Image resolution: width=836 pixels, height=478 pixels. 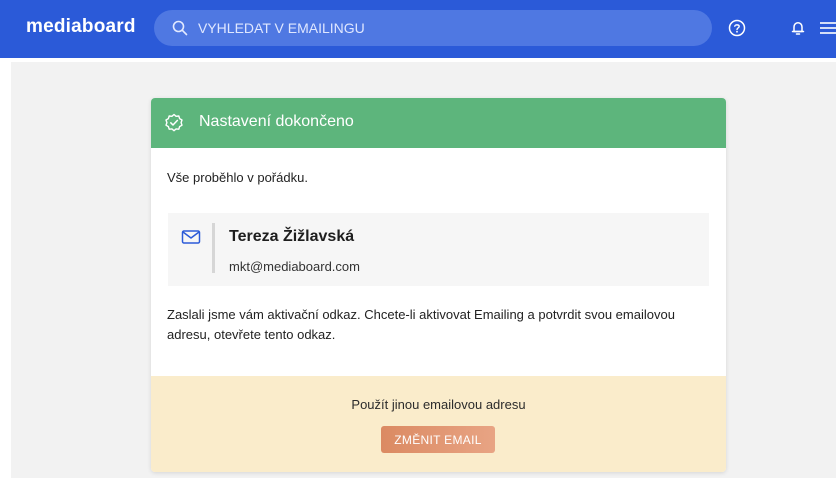 What do you see at coordinates (5, 270) in the screenshot?
I see `left-side-panel` at bounding box center [5, 270].